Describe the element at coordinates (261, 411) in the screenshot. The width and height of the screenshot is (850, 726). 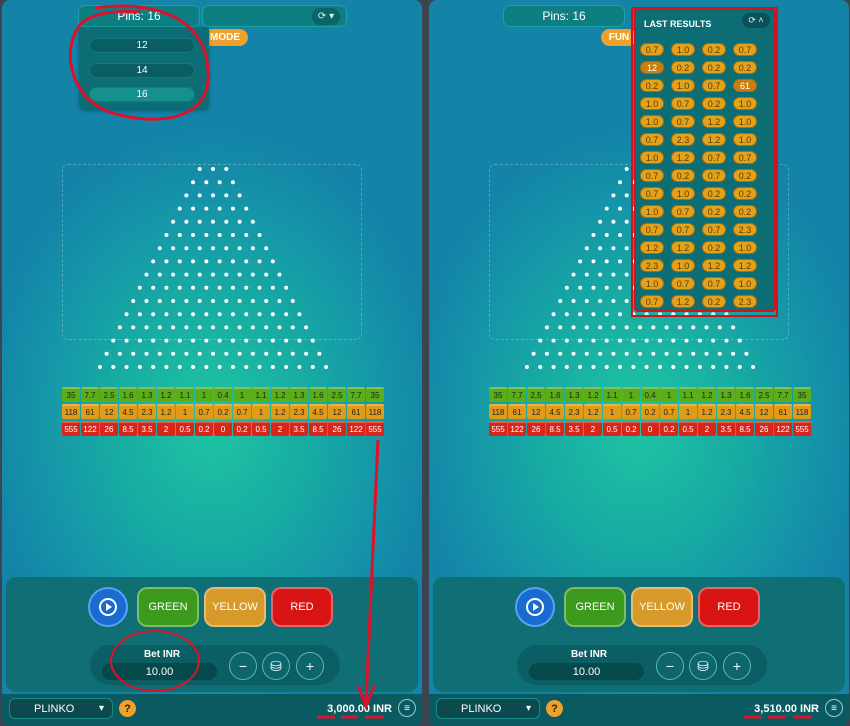
I see `multiplier-cell: 1` at that location.